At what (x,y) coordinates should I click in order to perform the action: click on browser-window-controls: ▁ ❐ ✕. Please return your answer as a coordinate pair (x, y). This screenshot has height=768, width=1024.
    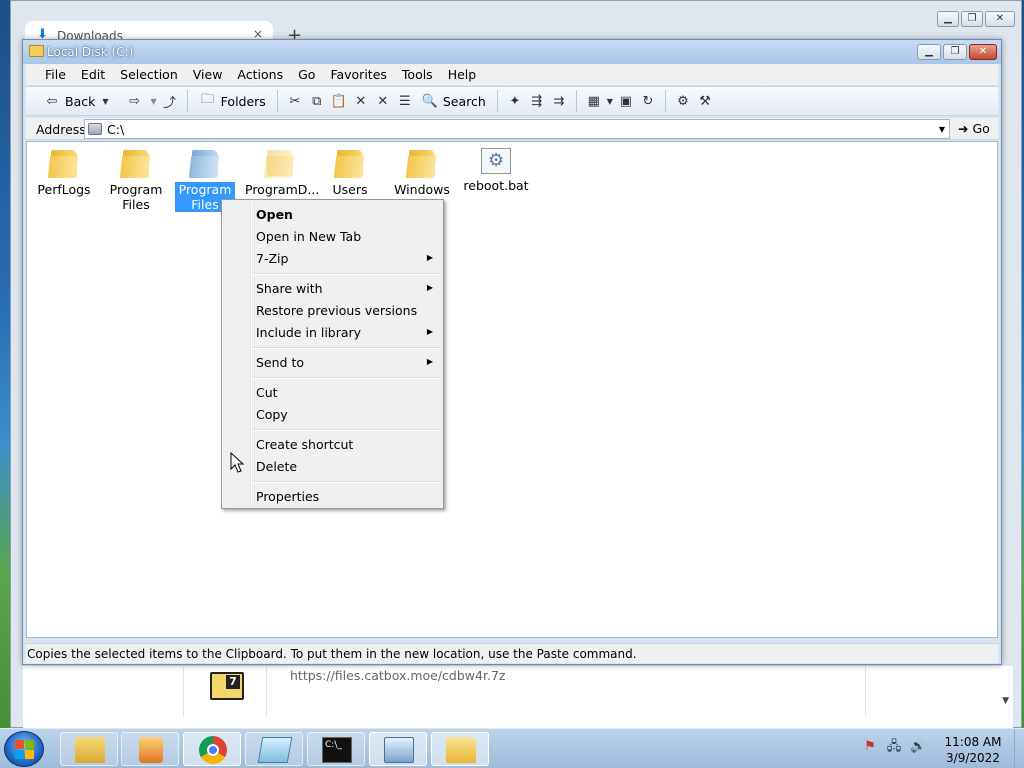
    Looking at the image, I should click on (976, 19).